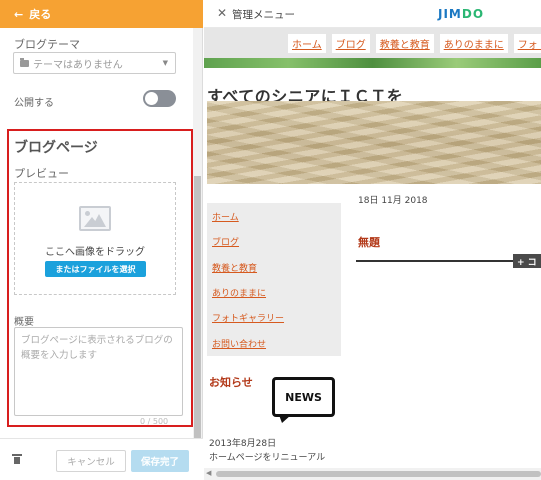 The width and height of the screenshot is (541, 480). I want to click on add-content-button: + コ, so click(527, 261).